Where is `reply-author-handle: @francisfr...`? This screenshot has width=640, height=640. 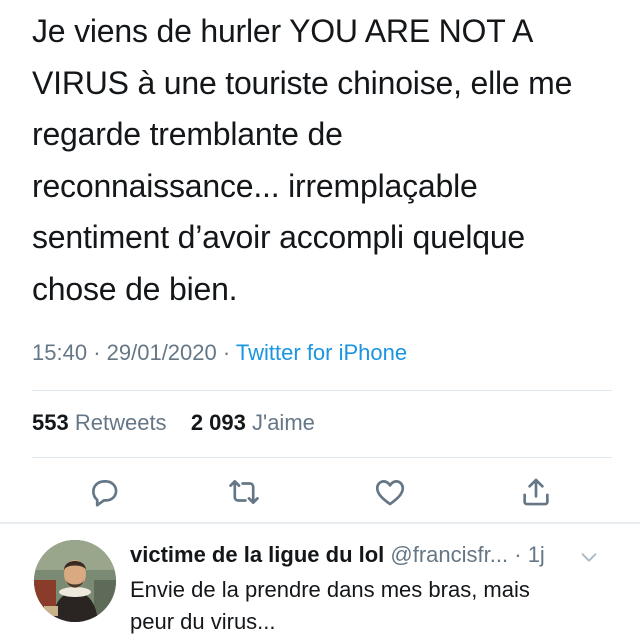 reply-author-handle: @francisfr... is located at coordinates (449, 554).